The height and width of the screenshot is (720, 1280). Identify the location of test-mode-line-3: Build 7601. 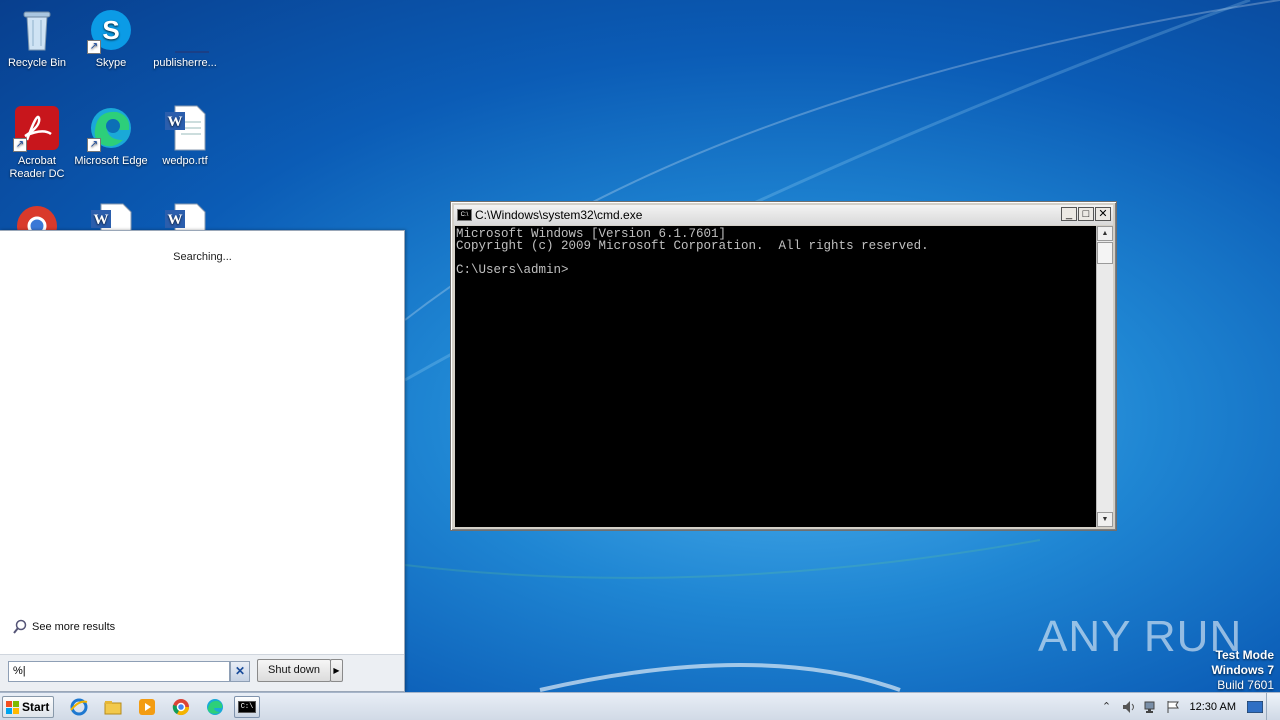
(1245, 685).